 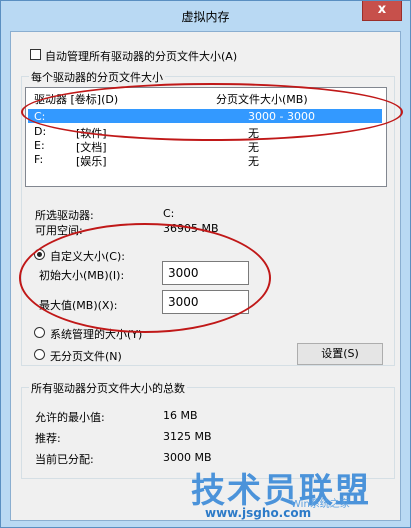 I want to click on title-bar: 虚拟内存 x, so click(x=205, y=16).